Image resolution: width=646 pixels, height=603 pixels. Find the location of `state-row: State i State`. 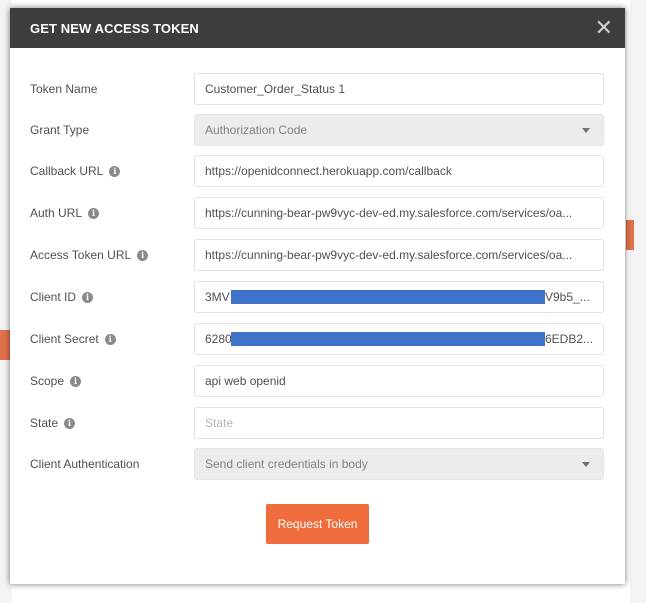

state-row: State i State is located at coordinates (317, 423).